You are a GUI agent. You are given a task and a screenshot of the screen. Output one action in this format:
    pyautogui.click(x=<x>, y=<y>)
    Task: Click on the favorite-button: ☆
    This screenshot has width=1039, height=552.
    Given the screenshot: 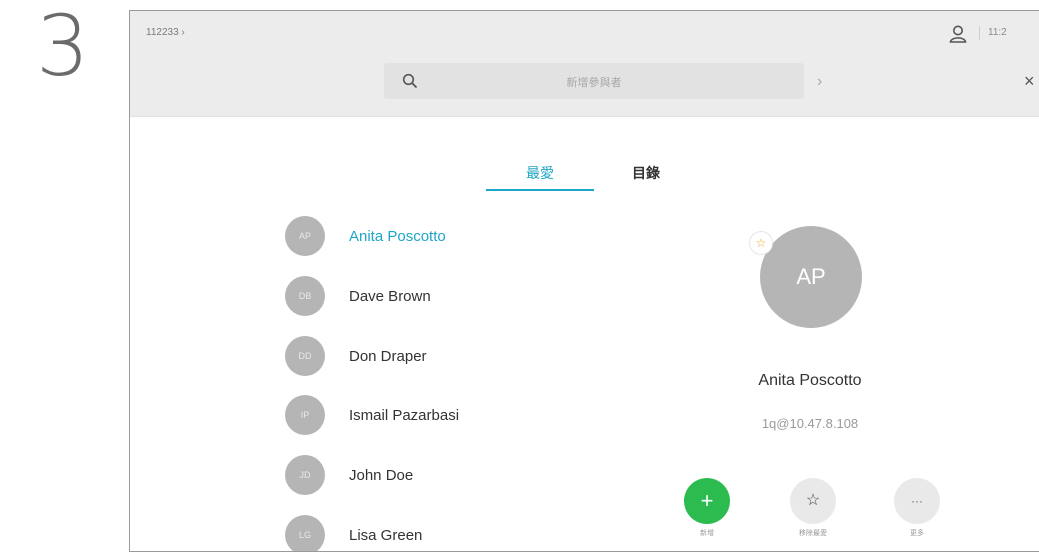 What is the action you would take?
    pyautogui.click(x=813, y=501)
    